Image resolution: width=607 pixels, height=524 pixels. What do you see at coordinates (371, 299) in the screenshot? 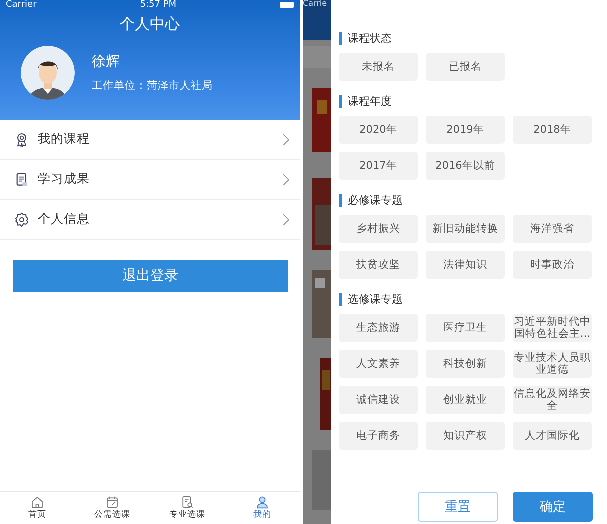
I see `section-heading: 选修课专题` at bounding box center [371, 299].